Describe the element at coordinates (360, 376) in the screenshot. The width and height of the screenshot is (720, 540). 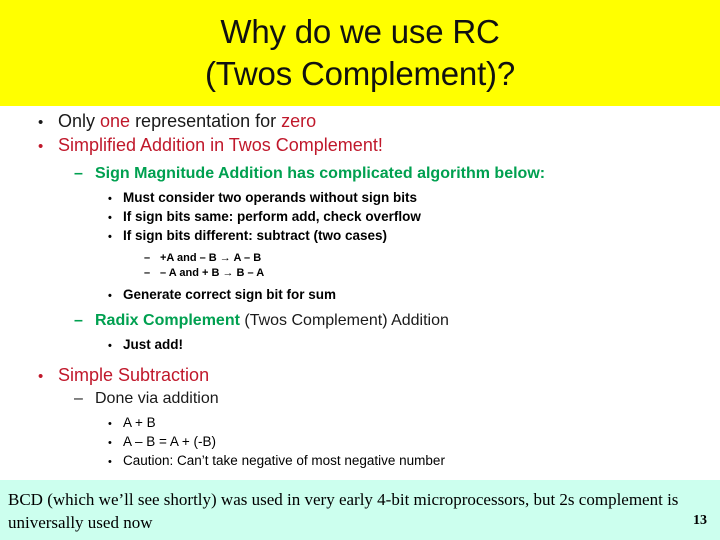
I see `bullet-simple-subtraction: • Simple Subtraction` at that location.